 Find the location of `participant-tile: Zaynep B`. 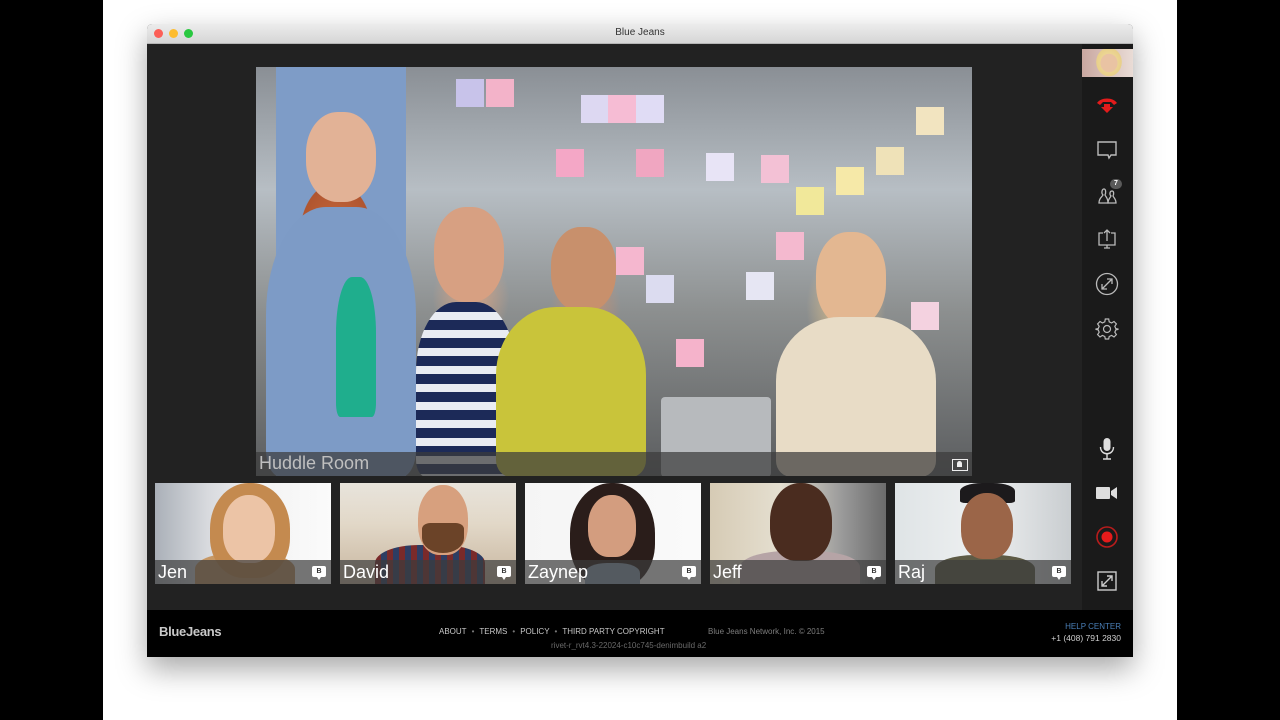

participant-tile: Zaynep B is located at coordinates (613, 533).